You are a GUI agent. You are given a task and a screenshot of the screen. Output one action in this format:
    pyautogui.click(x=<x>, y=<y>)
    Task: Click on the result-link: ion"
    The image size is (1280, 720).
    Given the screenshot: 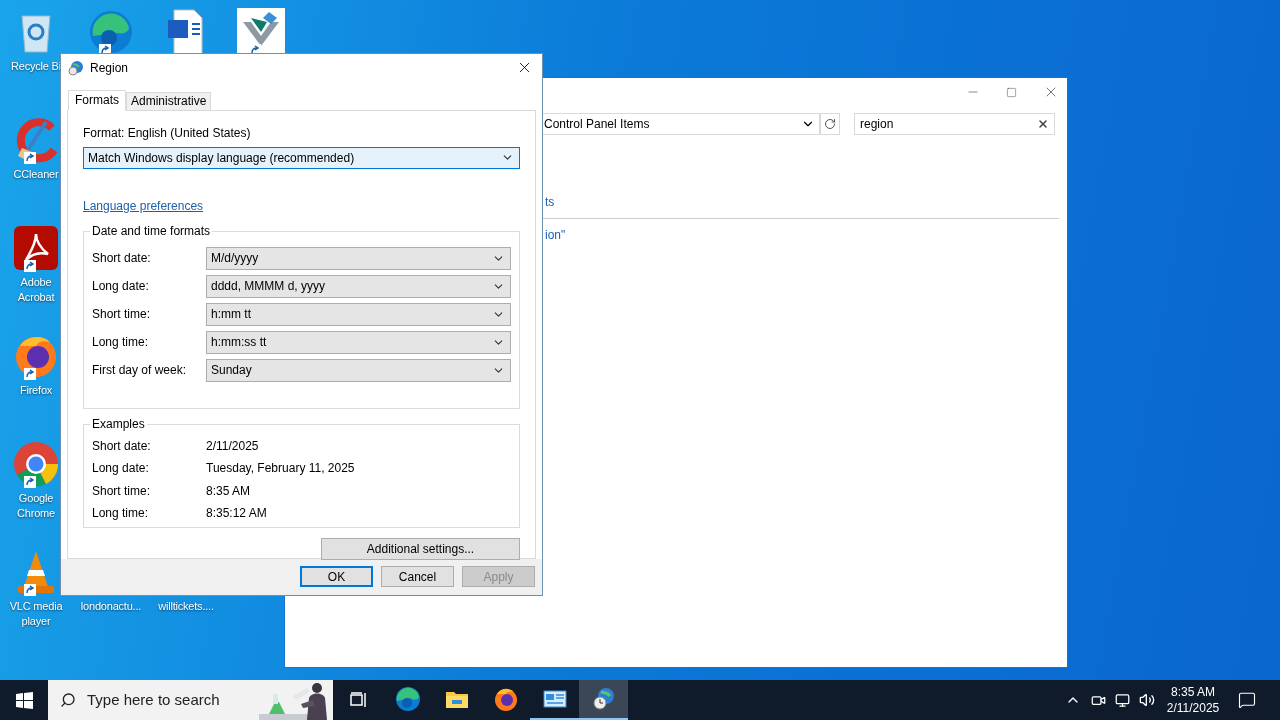 What is the action you would take?
    pyautogui.click(x=555, y=235)
    